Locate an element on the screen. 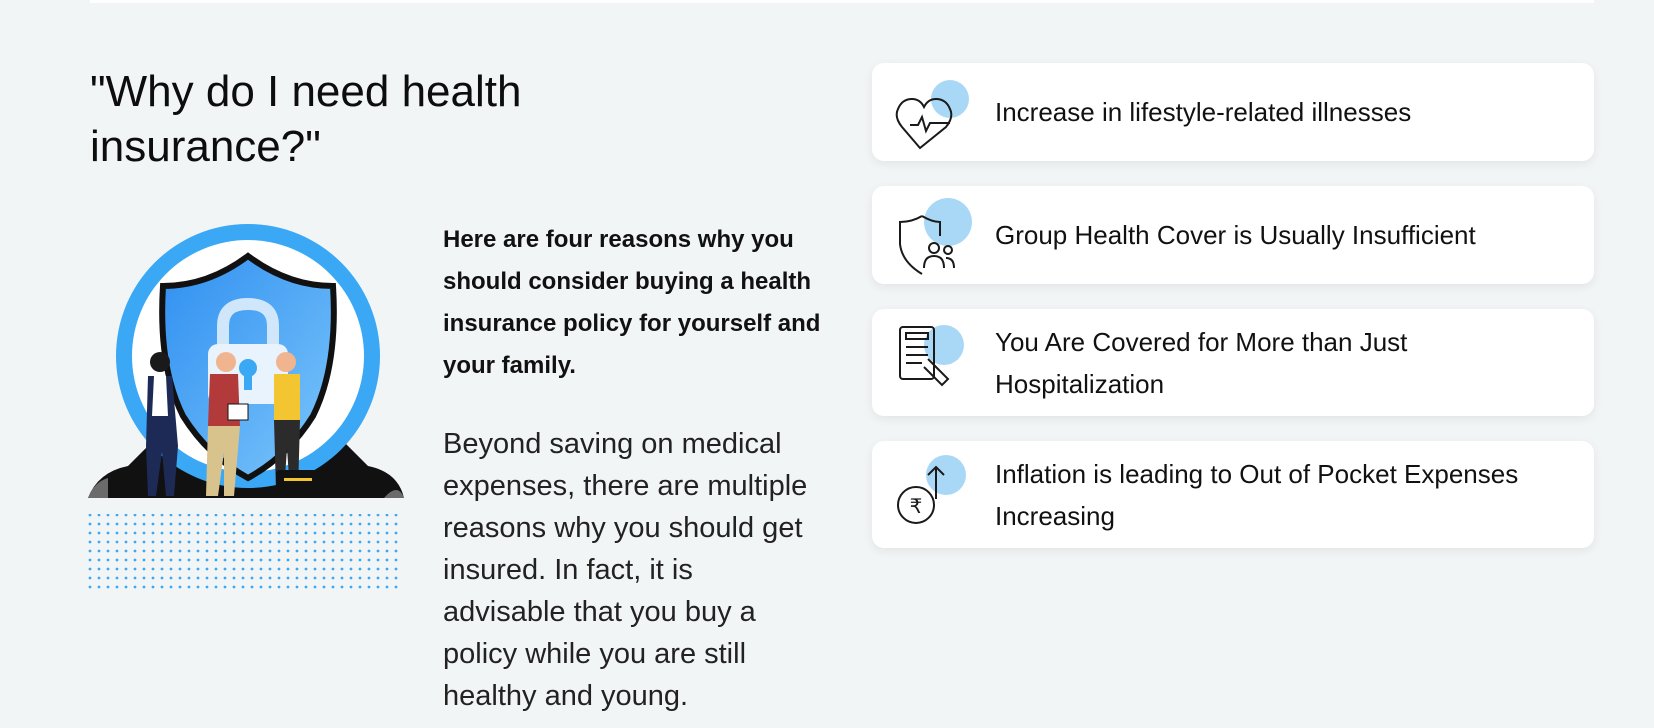  heart-pulse-icon is located at coordinates (937, 113).